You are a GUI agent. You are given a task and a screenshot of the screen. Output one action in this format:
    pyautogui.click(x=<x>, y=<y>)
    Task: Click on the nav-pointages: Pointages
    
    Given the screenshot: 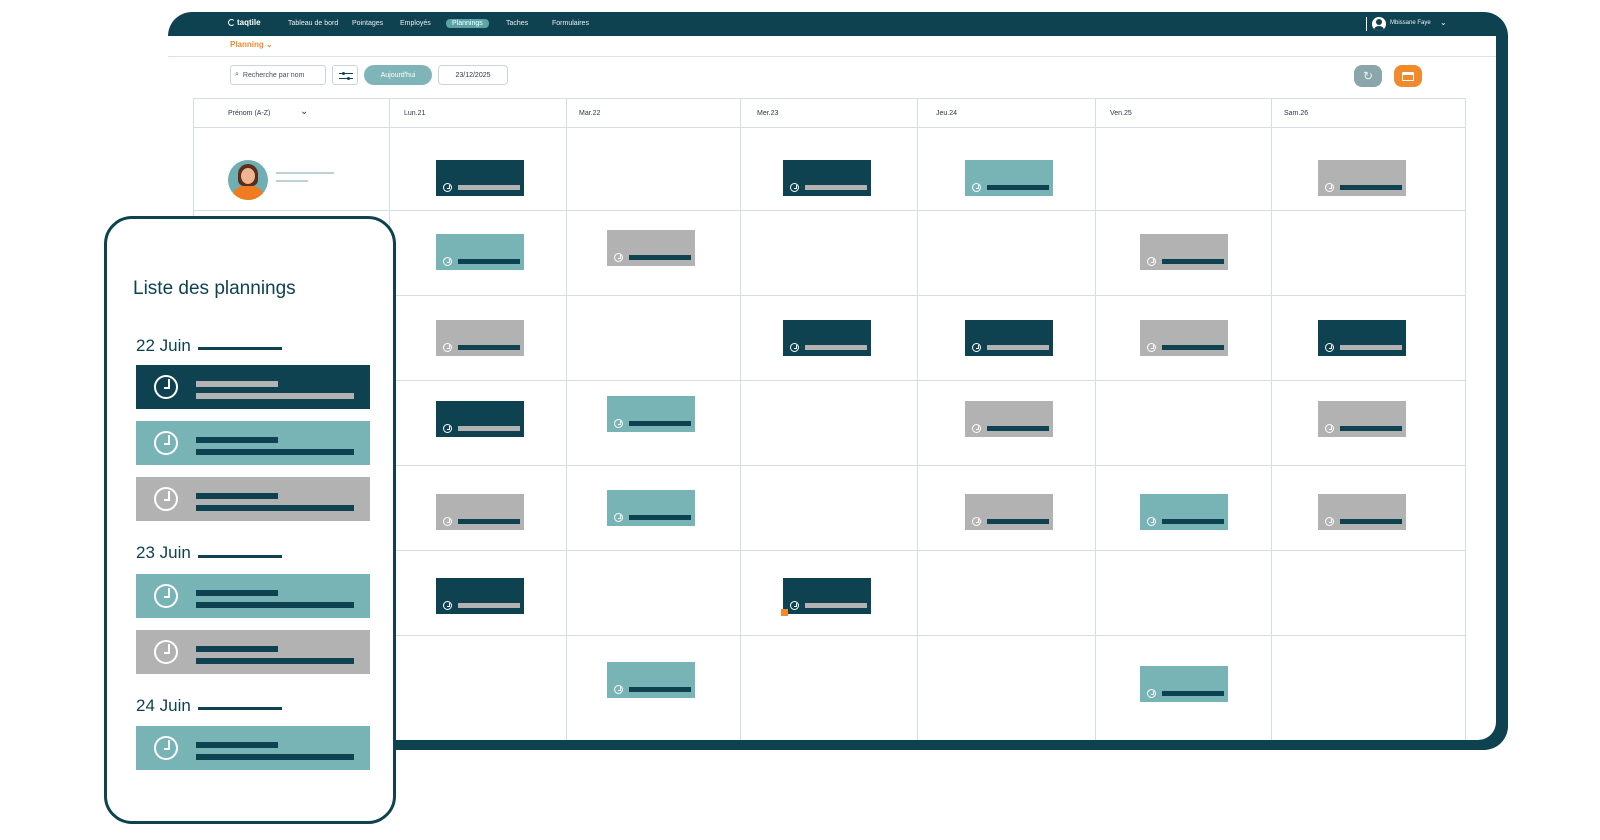 What is the action you would take?
    pyautogui.click(x=367, y=23)
    